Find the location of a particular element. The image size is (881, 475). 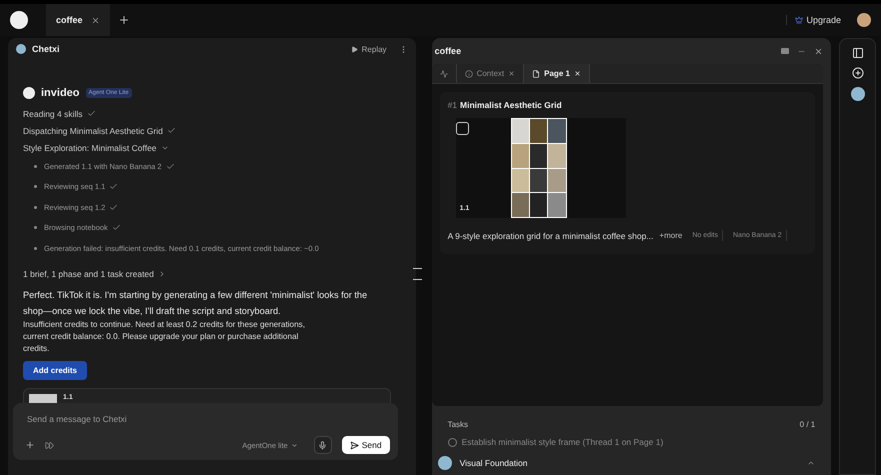

card-title: #1 Minimalist Aesthetic Grid is located at coordinates (505, 105).